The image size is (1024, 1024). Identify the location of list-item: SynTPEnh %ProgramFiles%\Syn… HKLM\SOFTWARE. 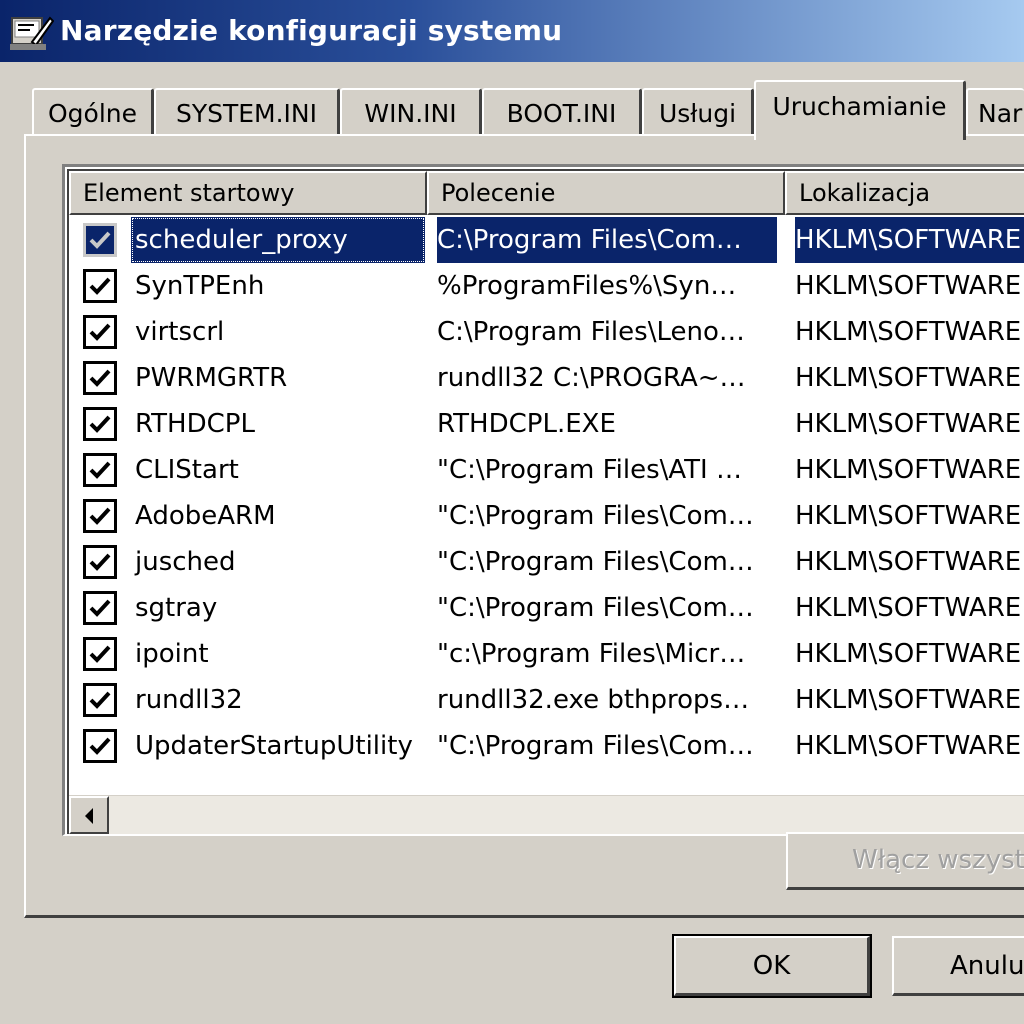
(546, 286).